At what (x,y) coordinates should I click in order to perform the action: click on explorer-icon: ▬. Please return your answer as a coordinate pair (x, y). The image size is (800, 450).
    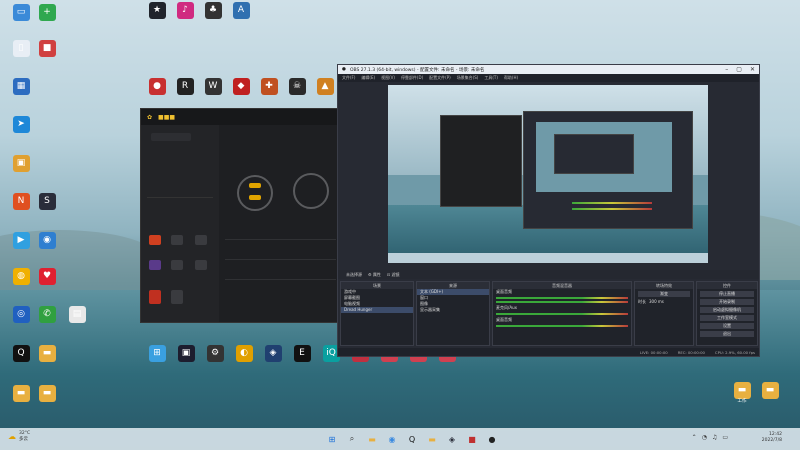
    Looking at the image, I should click on (372, 439).